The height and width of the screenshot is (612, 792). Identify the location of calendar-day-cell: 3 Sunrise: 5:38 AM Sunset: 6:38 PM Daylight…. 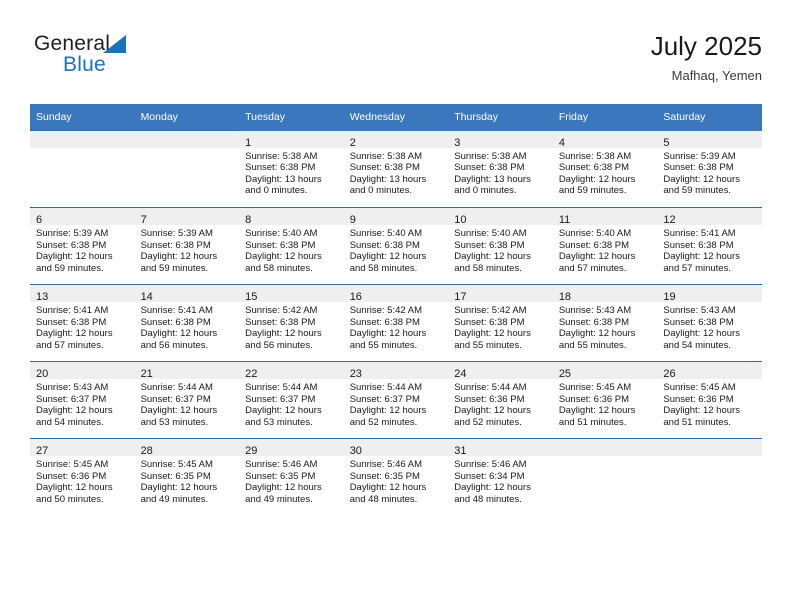
(500, 169).